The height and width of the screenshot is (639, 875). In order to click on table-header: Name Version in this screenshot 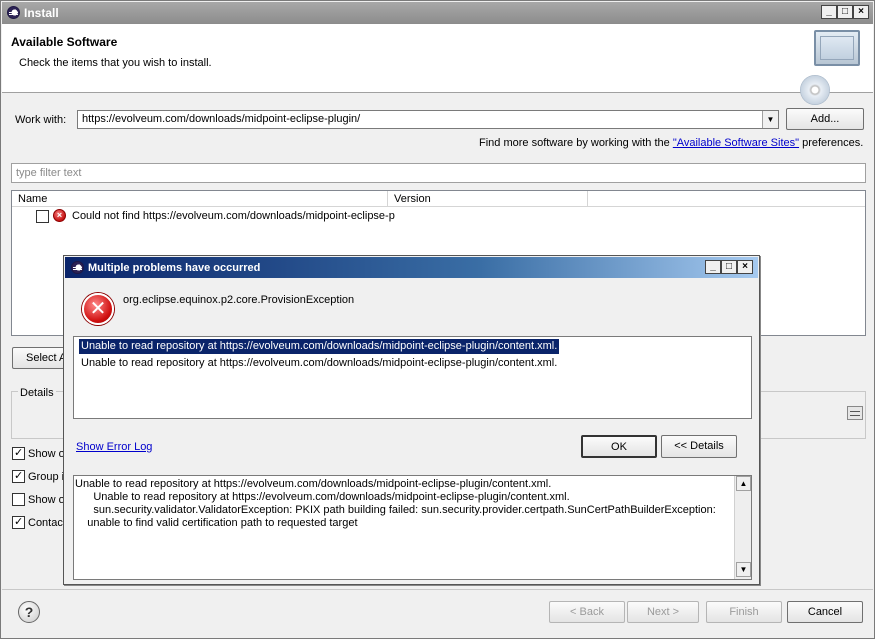, I will do `click(438, 199)`.